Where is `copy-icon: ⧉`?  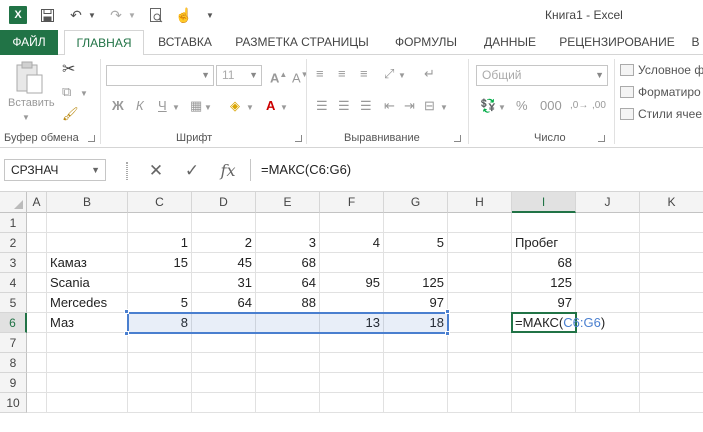
copy-icon: ⧉ is located at coordinates (66, 92).